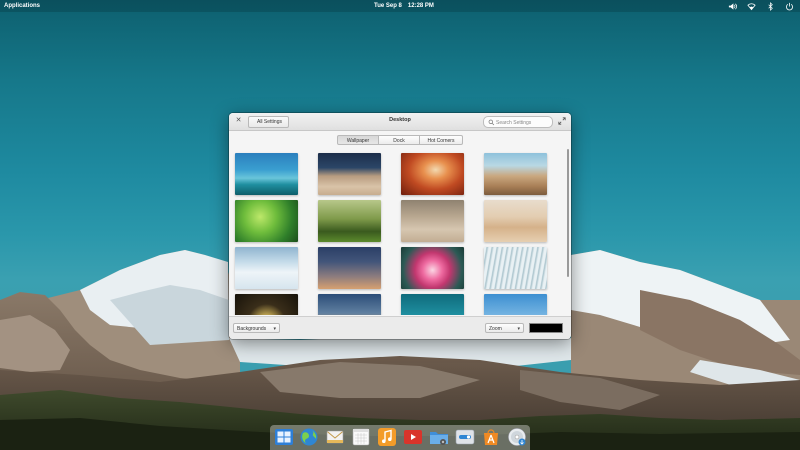 The image size is (800, 450). I want to click on wallpaper-thumbnail-rippled-sand, so click(349, 174).